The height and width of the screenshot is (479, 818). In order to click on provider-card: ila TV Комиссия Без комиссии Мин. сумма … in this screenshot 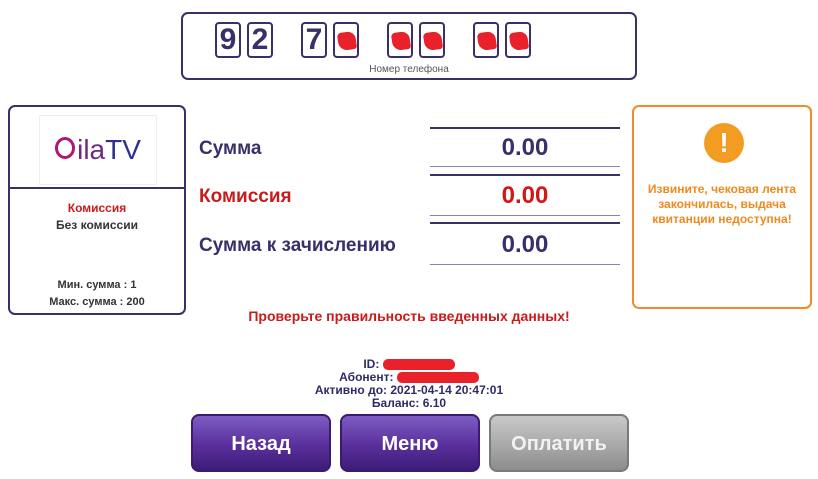, I will do `click(97, 210)`.